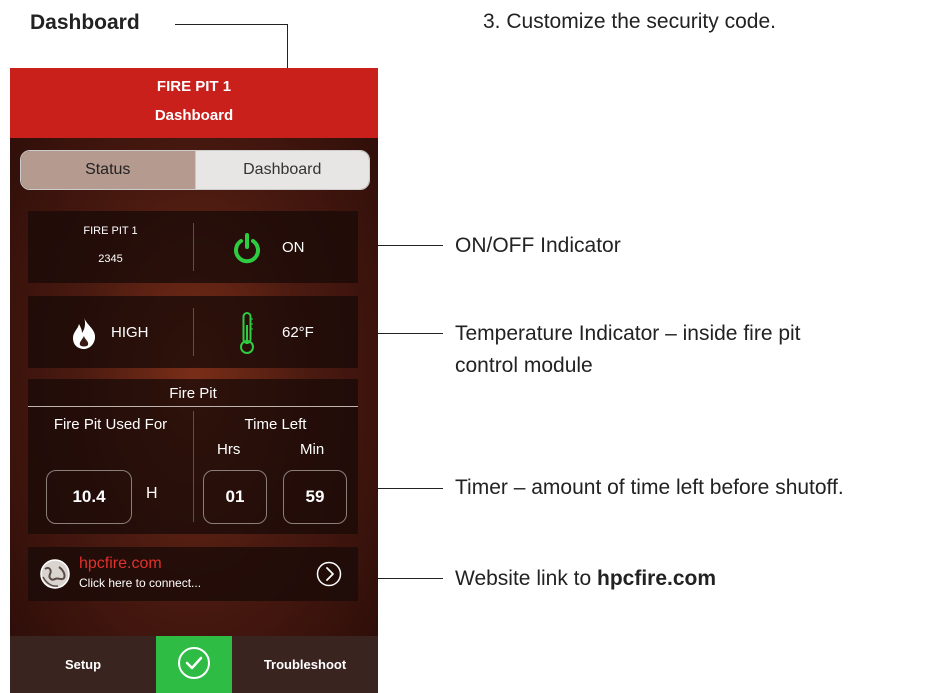 The width and height of the screenshot is (933, 693). Describe the element at coordinates (84, 335) in the screenshot. I see `flame-icon` at that location.